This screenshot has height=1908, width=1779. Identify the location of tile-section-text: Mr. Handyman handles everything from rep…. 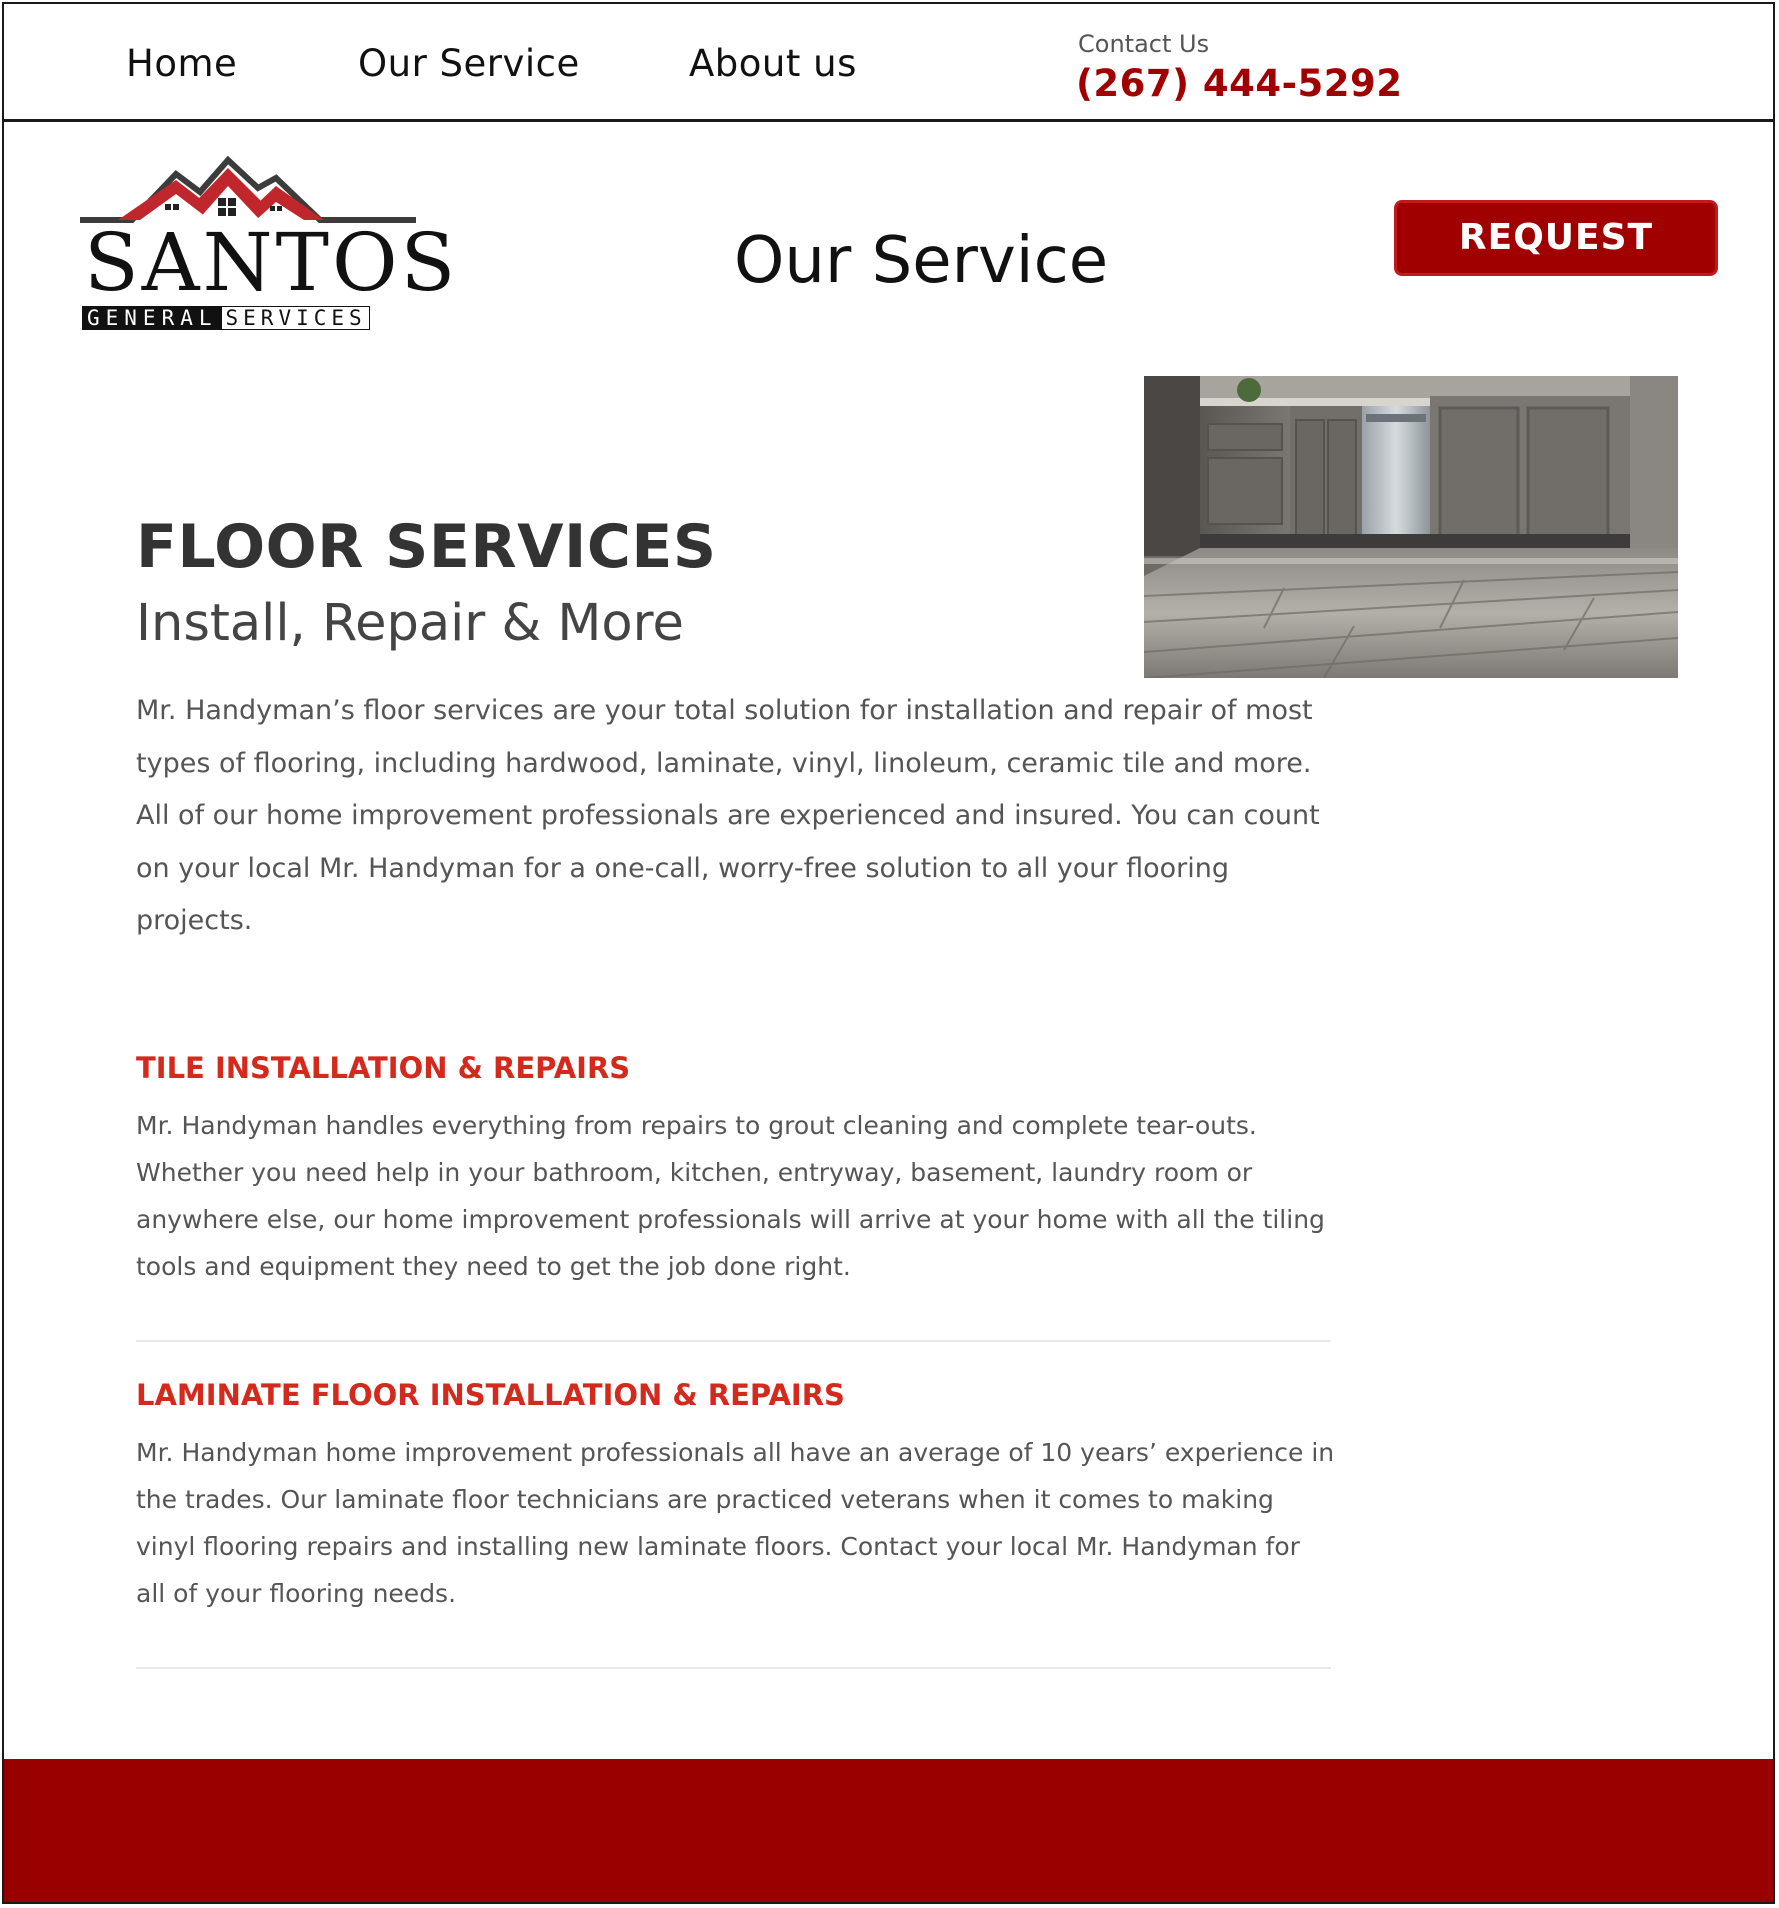
(730, 1196).